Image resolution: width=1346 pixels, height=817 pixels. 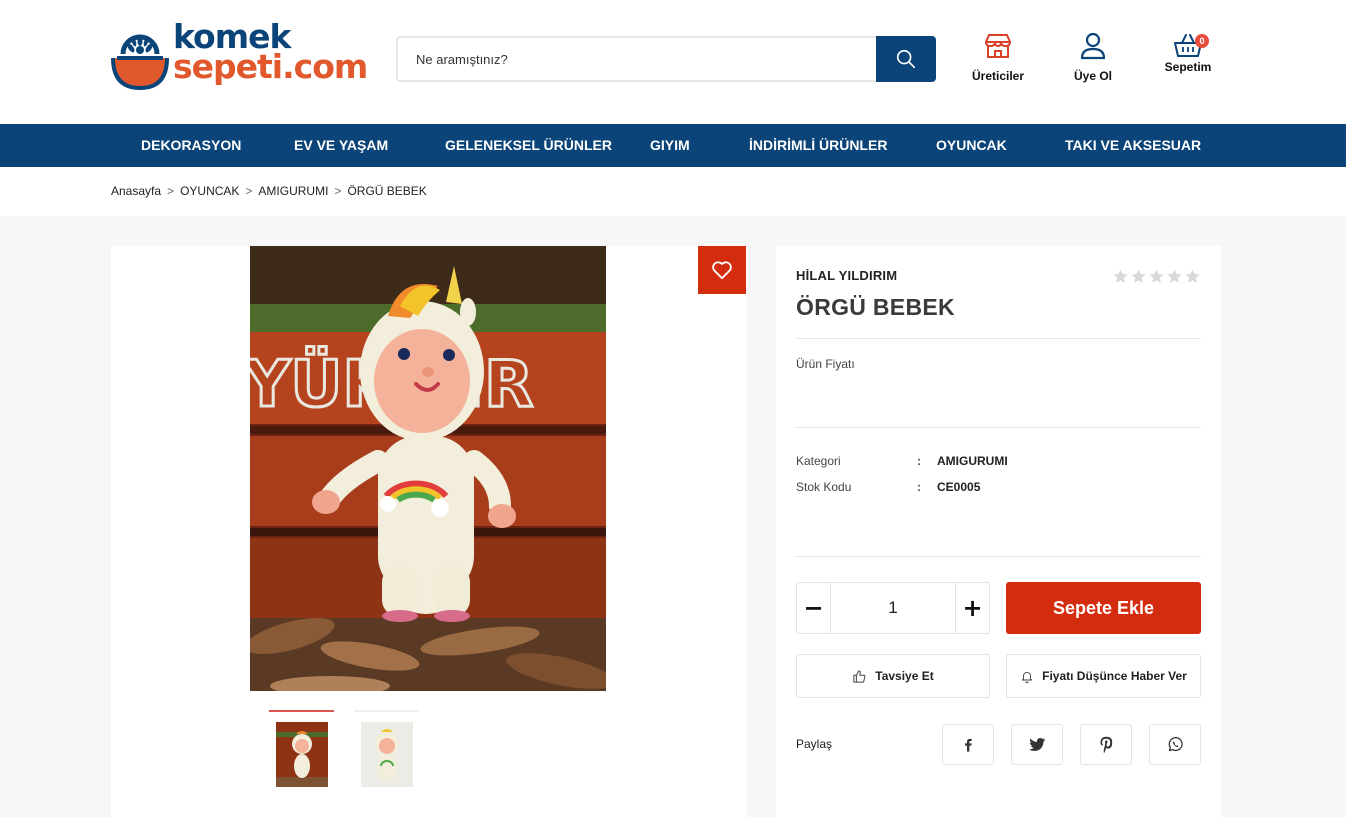 I want to click on search-icon, so click(x=906, y=59).